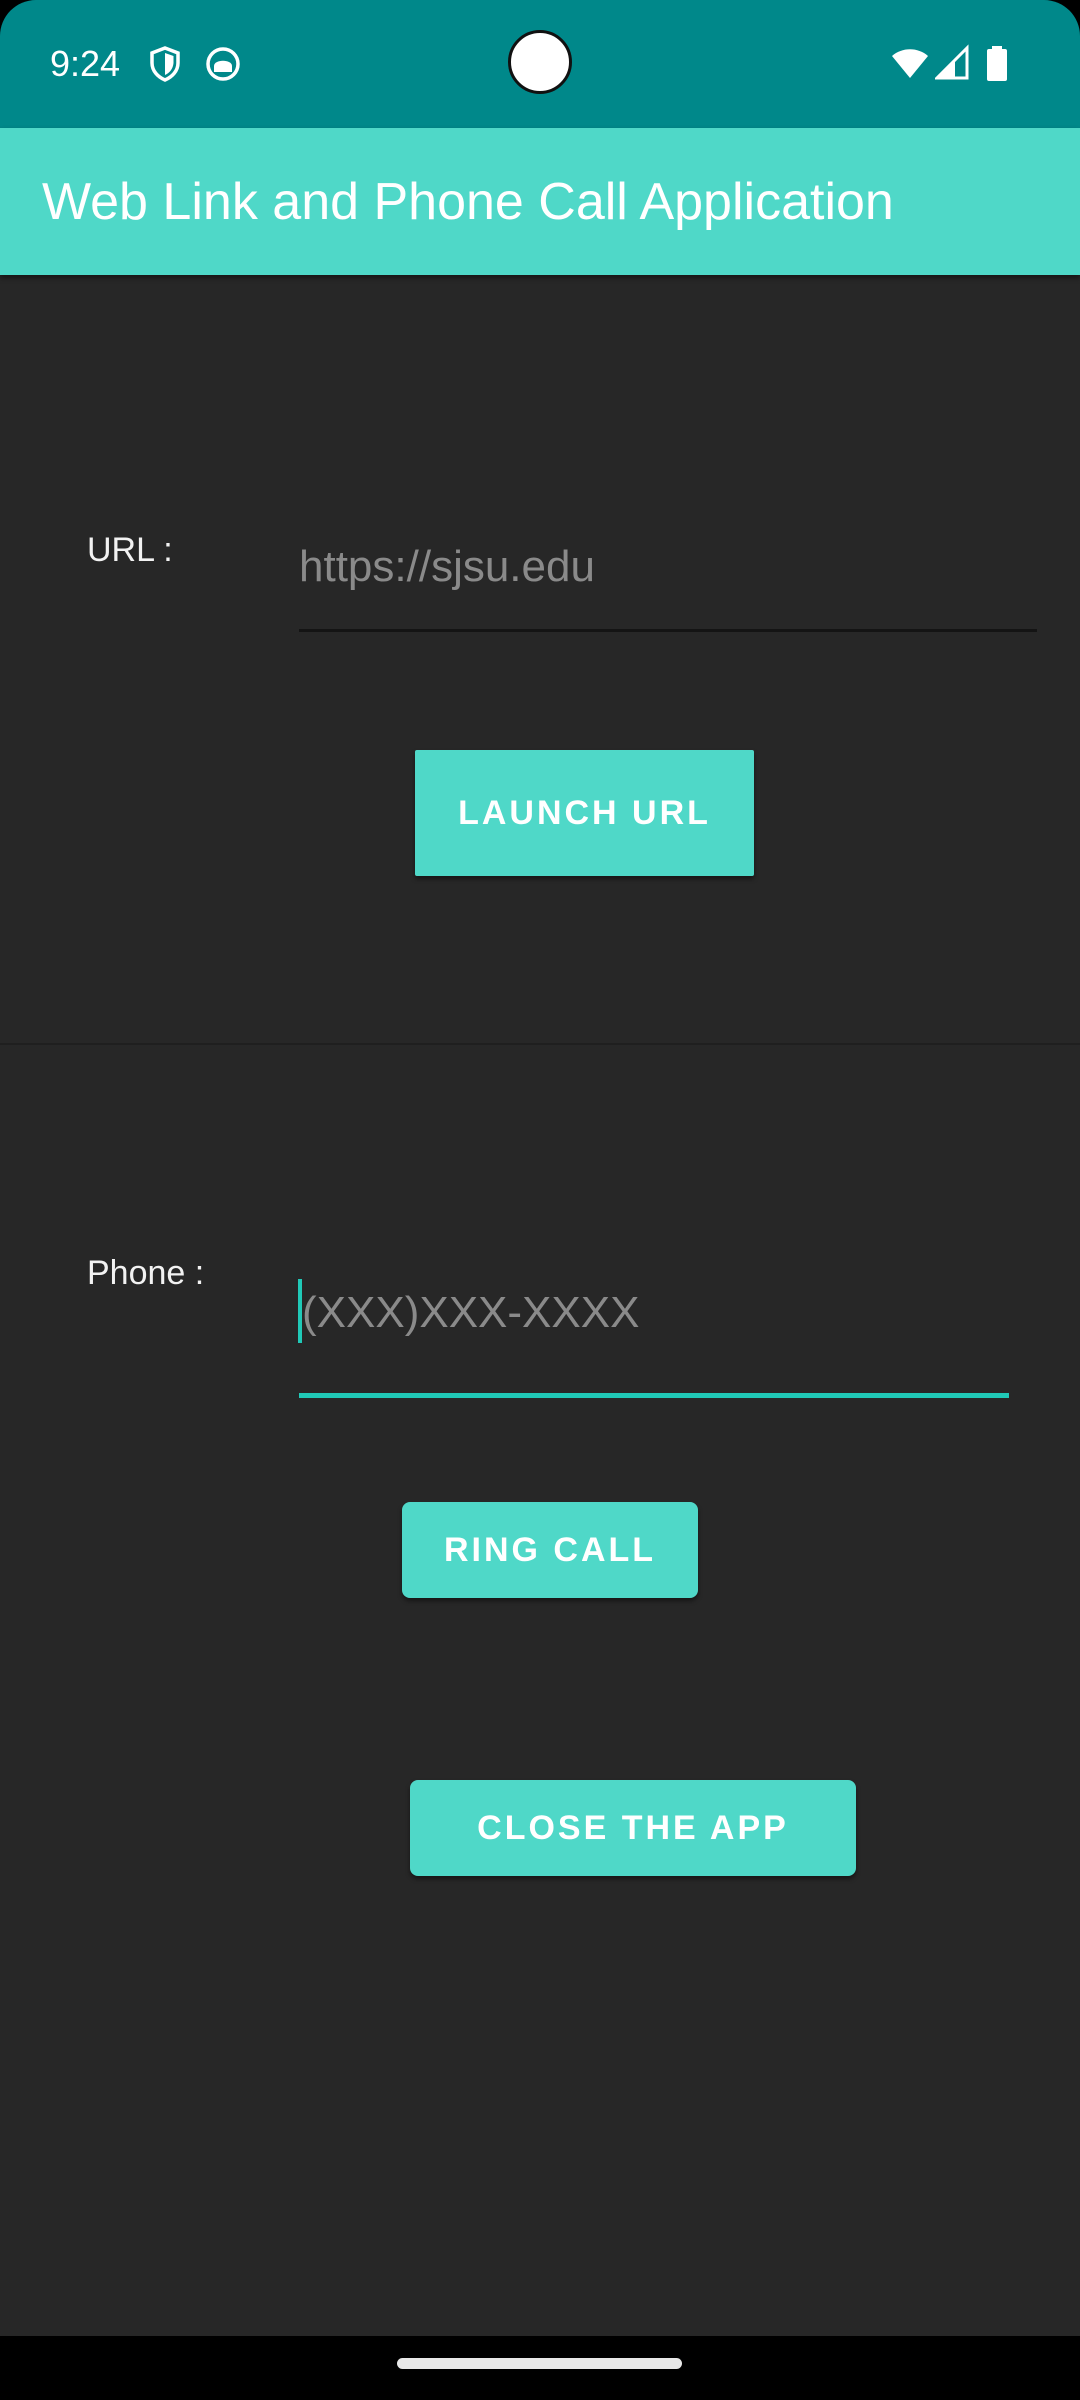 This screenshot has height=2400, width=1080. Describe the element at coordinates (165, 64) in the screenshot. I see `shield-icon` at that location.